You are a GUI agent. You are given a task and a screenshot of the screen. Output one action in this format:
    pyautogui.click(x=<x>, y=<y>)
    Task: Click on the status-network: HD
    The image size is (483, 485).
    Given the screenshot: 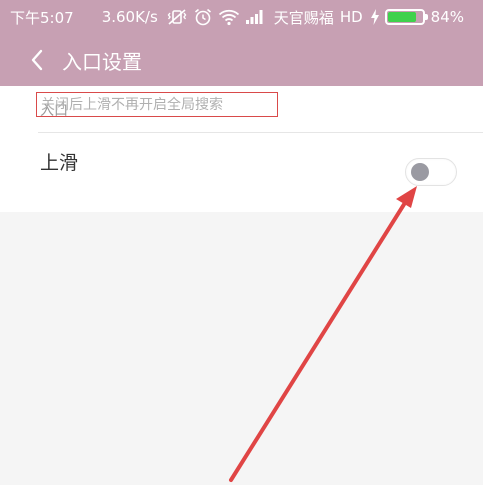 What is the action you would take?
    pyautogui.click(x=351, y=17)
    